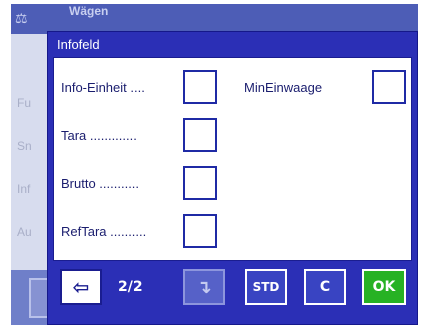  What do you see at coordinates (389, 87) in the screenshot?
I see `mineinwaage-checkbox` at bounding box center [389, 87].